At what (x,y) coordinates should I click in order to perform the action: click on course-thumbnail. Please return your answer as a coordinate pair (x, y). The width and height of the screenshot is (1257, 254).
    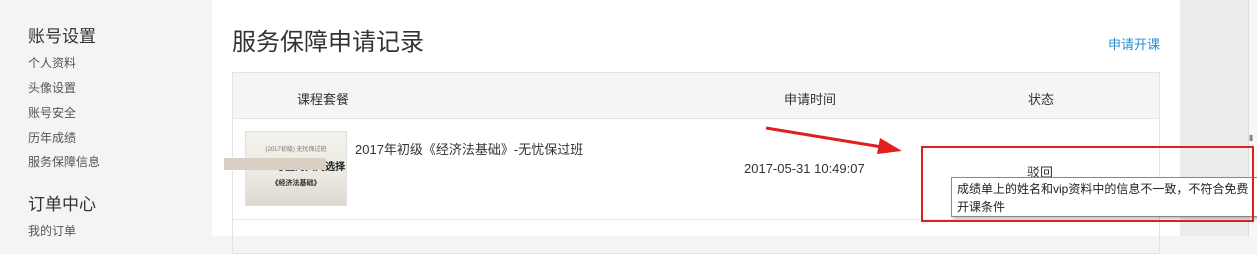
    Looking at the image, I should click on (275, 164).